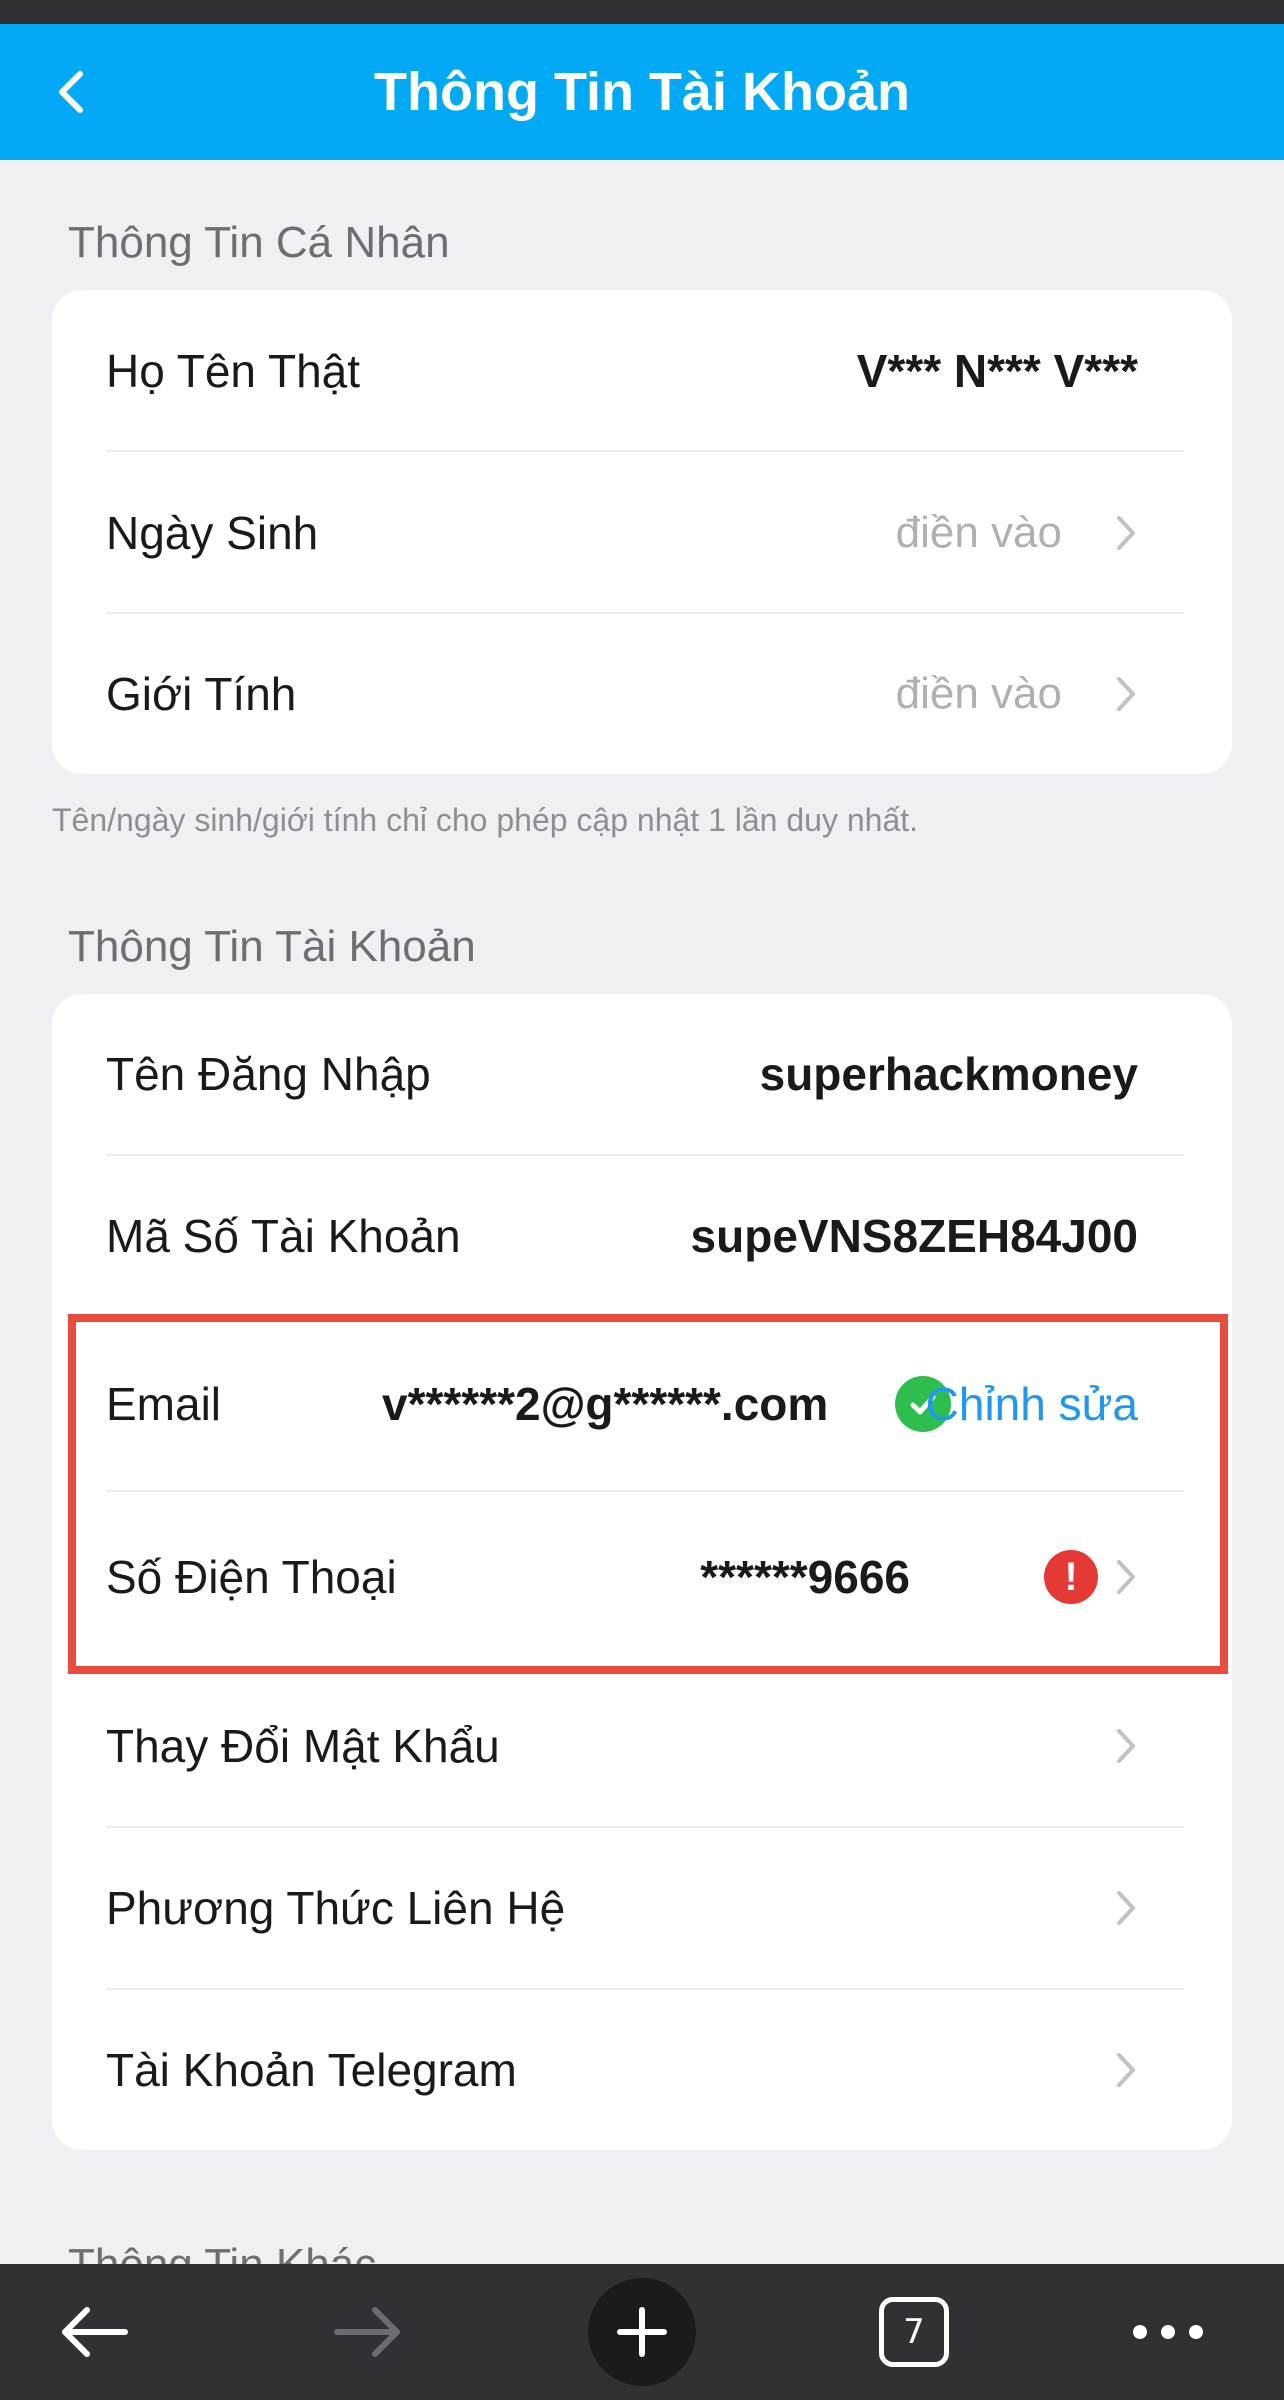 The height and width of the screenshot is (2400, 1284). I want to click on username-value: superhackmoney, so click(948, 1074).